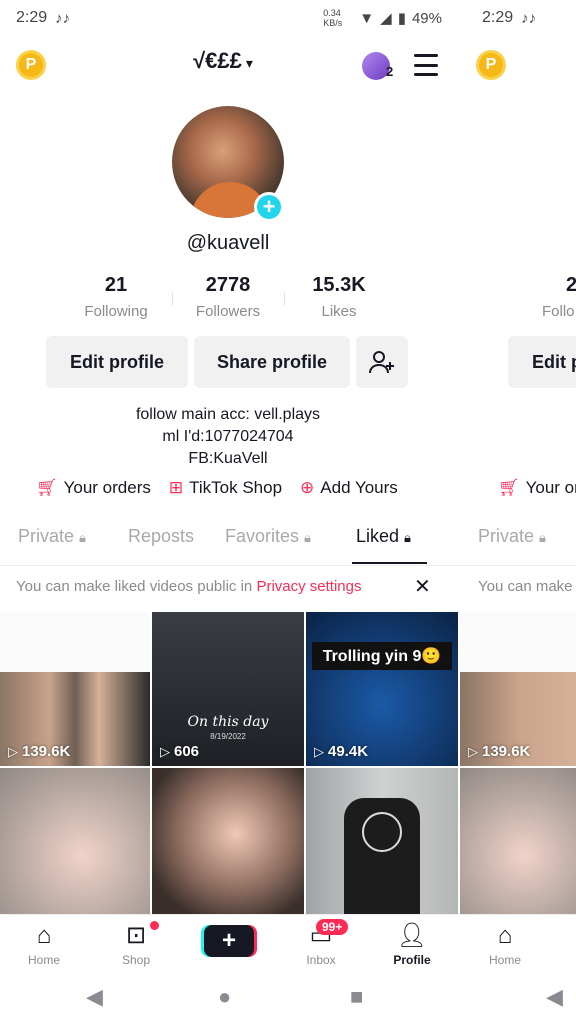 The width and height of the screenshot is (576, 1024). I want to click on home-circle-icon: ●, so click(224, 997).